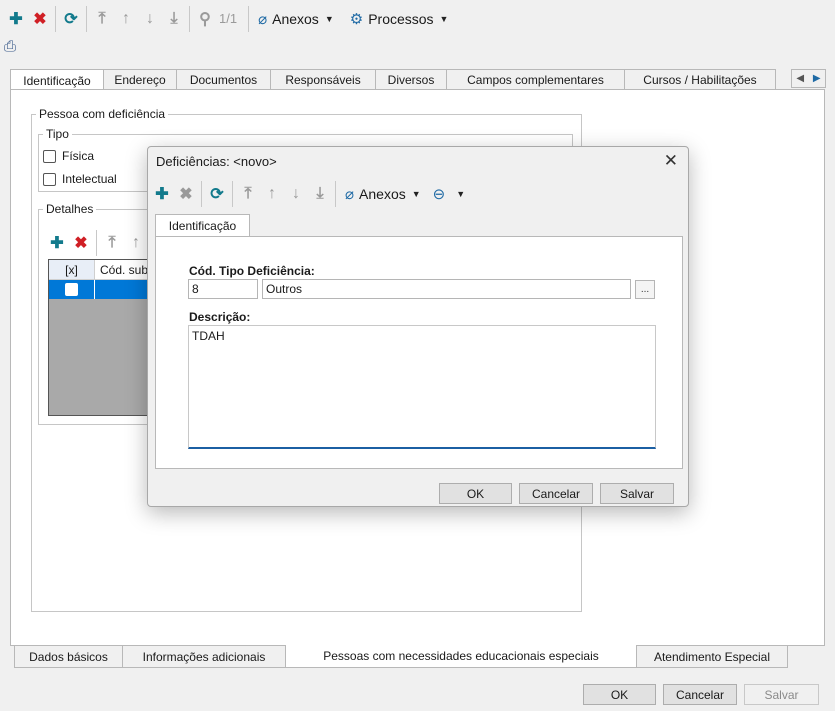 The image size is (835, 711). What do you see at coordinates (422, 387) in the screenshot?
I see `description-field: TDAH` at bounding box center [422, 387].